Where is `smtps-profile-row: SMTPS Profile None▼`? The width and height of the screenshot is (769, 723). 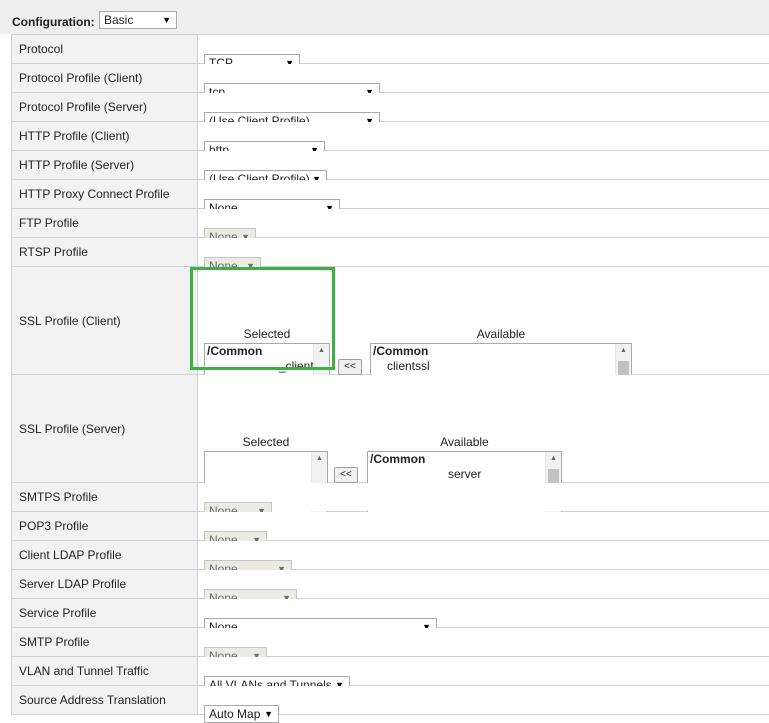
smtps-profile-row: SMTPS Profile None▼ is located at coordinates (390, 497).